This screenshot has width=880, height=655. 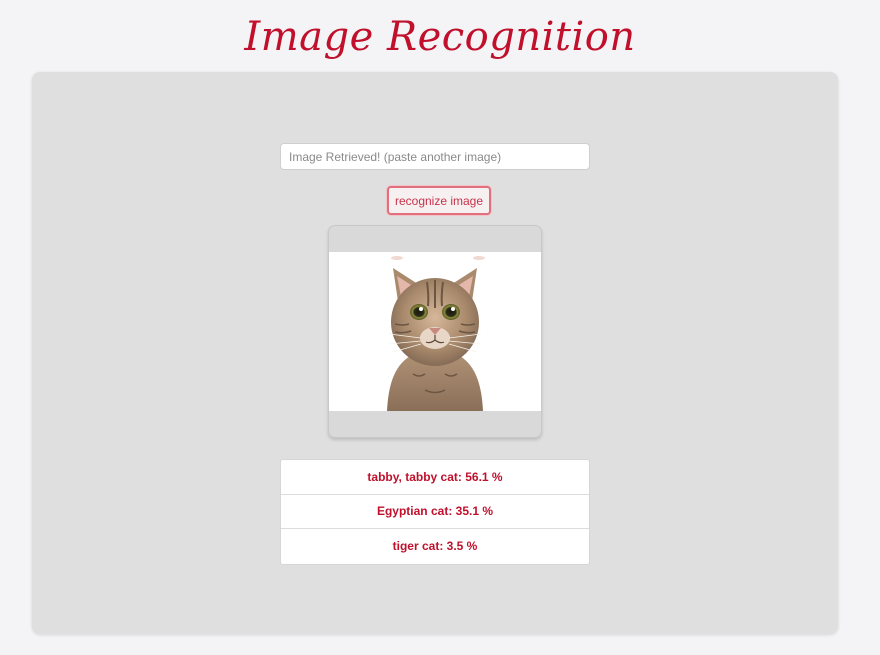 What do you see at coordinates (439, 200) in the screenshot?
I see `recognize-image-button: recognize image` at bounding box center [439, 200].